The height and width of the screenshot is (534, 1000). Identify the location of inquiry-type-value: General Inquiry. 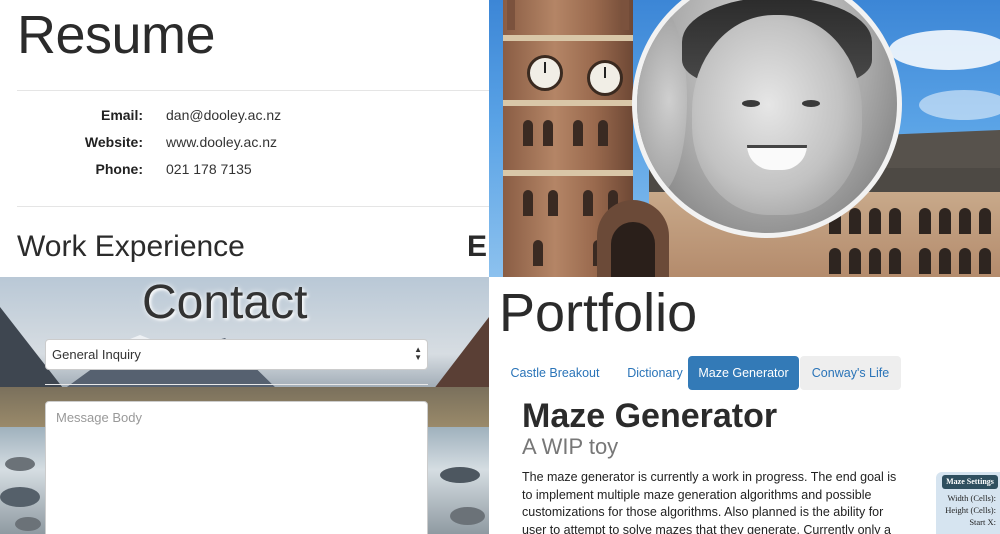
(96, 354).